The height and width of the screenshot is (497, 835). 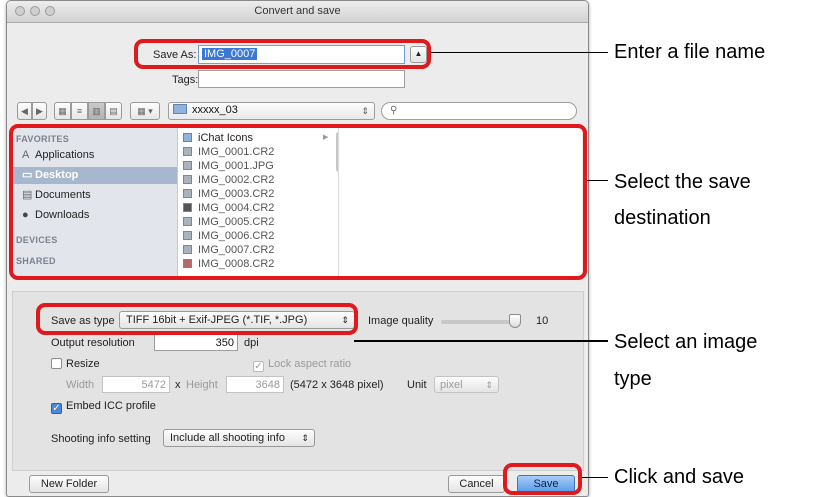 I want to click on annotation-image-type-line1: Select an image, so click(x=686, y=342).